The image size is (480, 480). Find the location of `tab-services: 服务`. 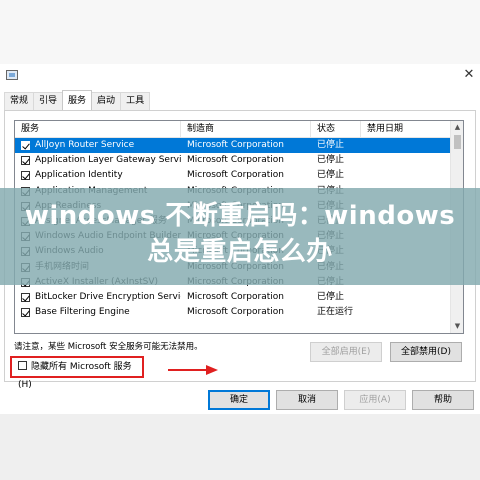

tab-services: 服务 is located at coordinates (77, 100).